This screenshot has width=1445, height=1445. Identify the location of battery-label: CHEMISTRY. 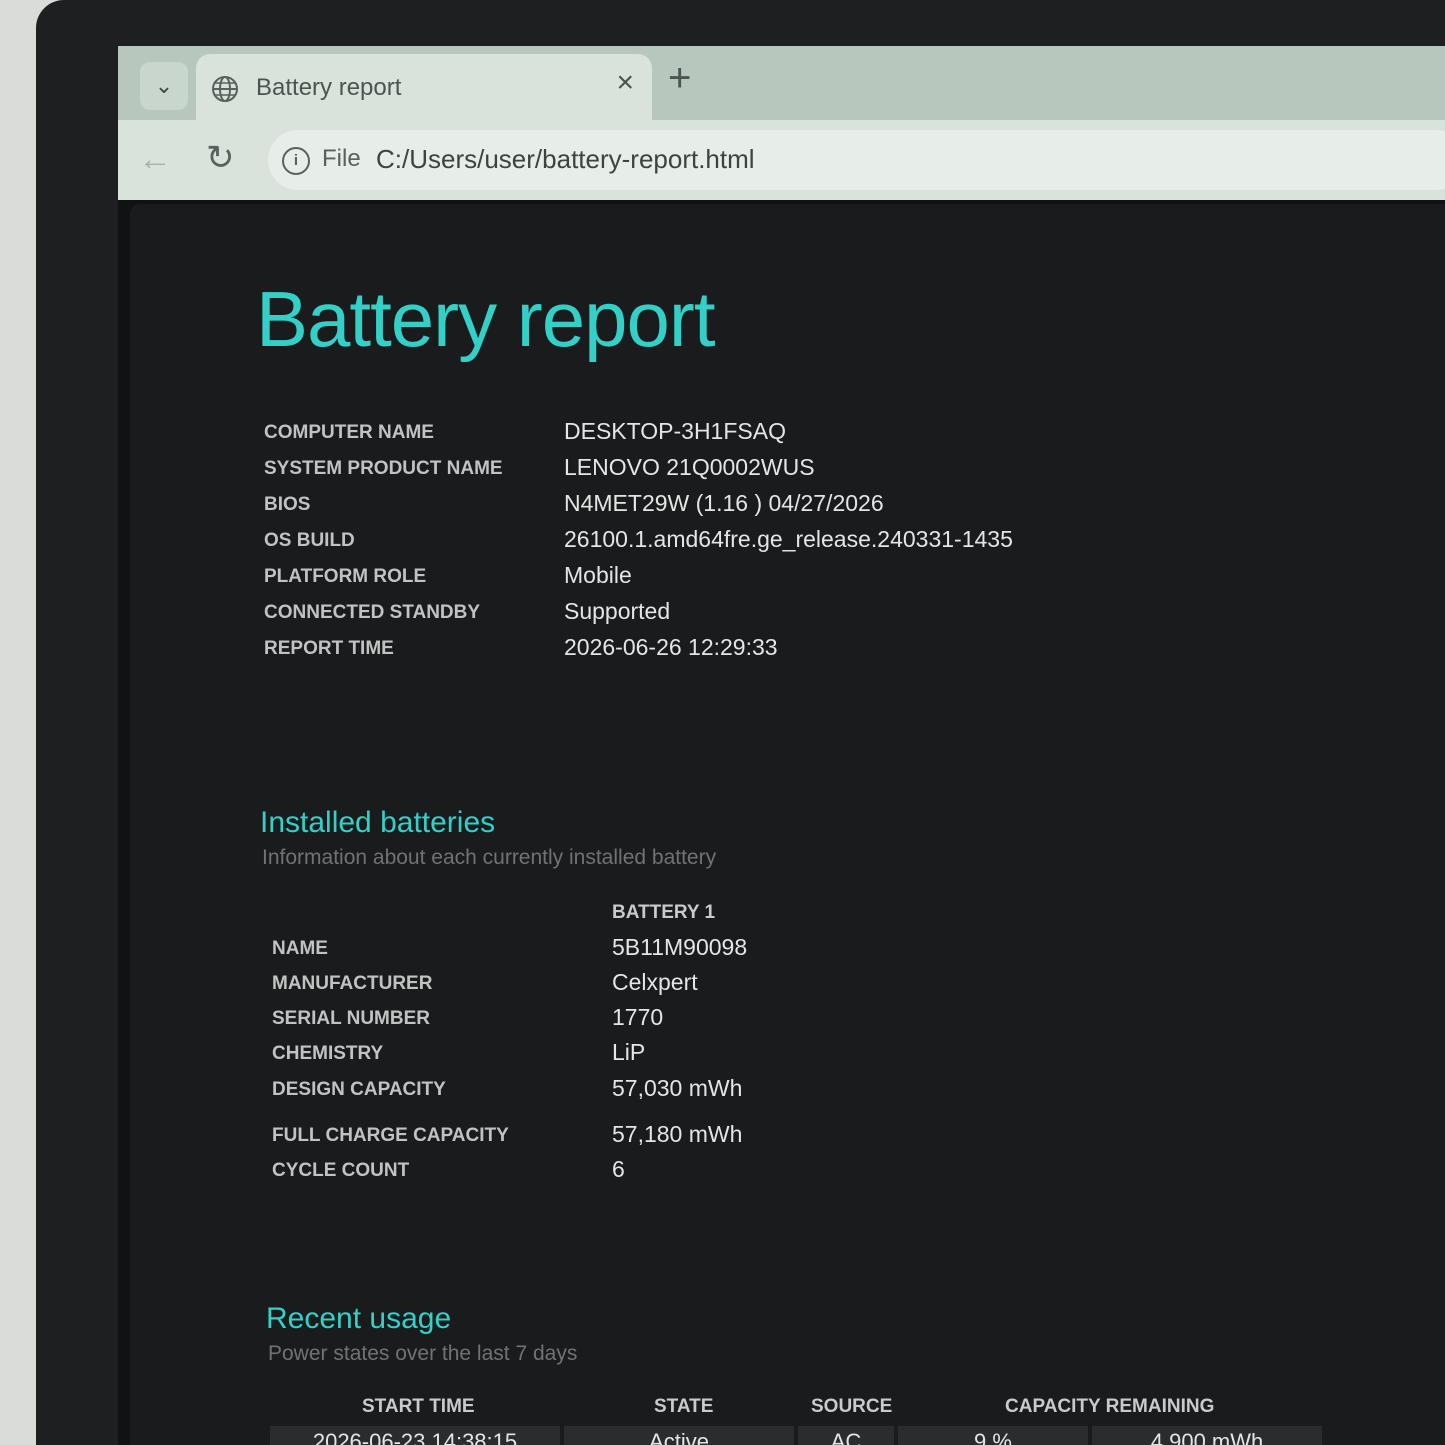
(328, 1053).